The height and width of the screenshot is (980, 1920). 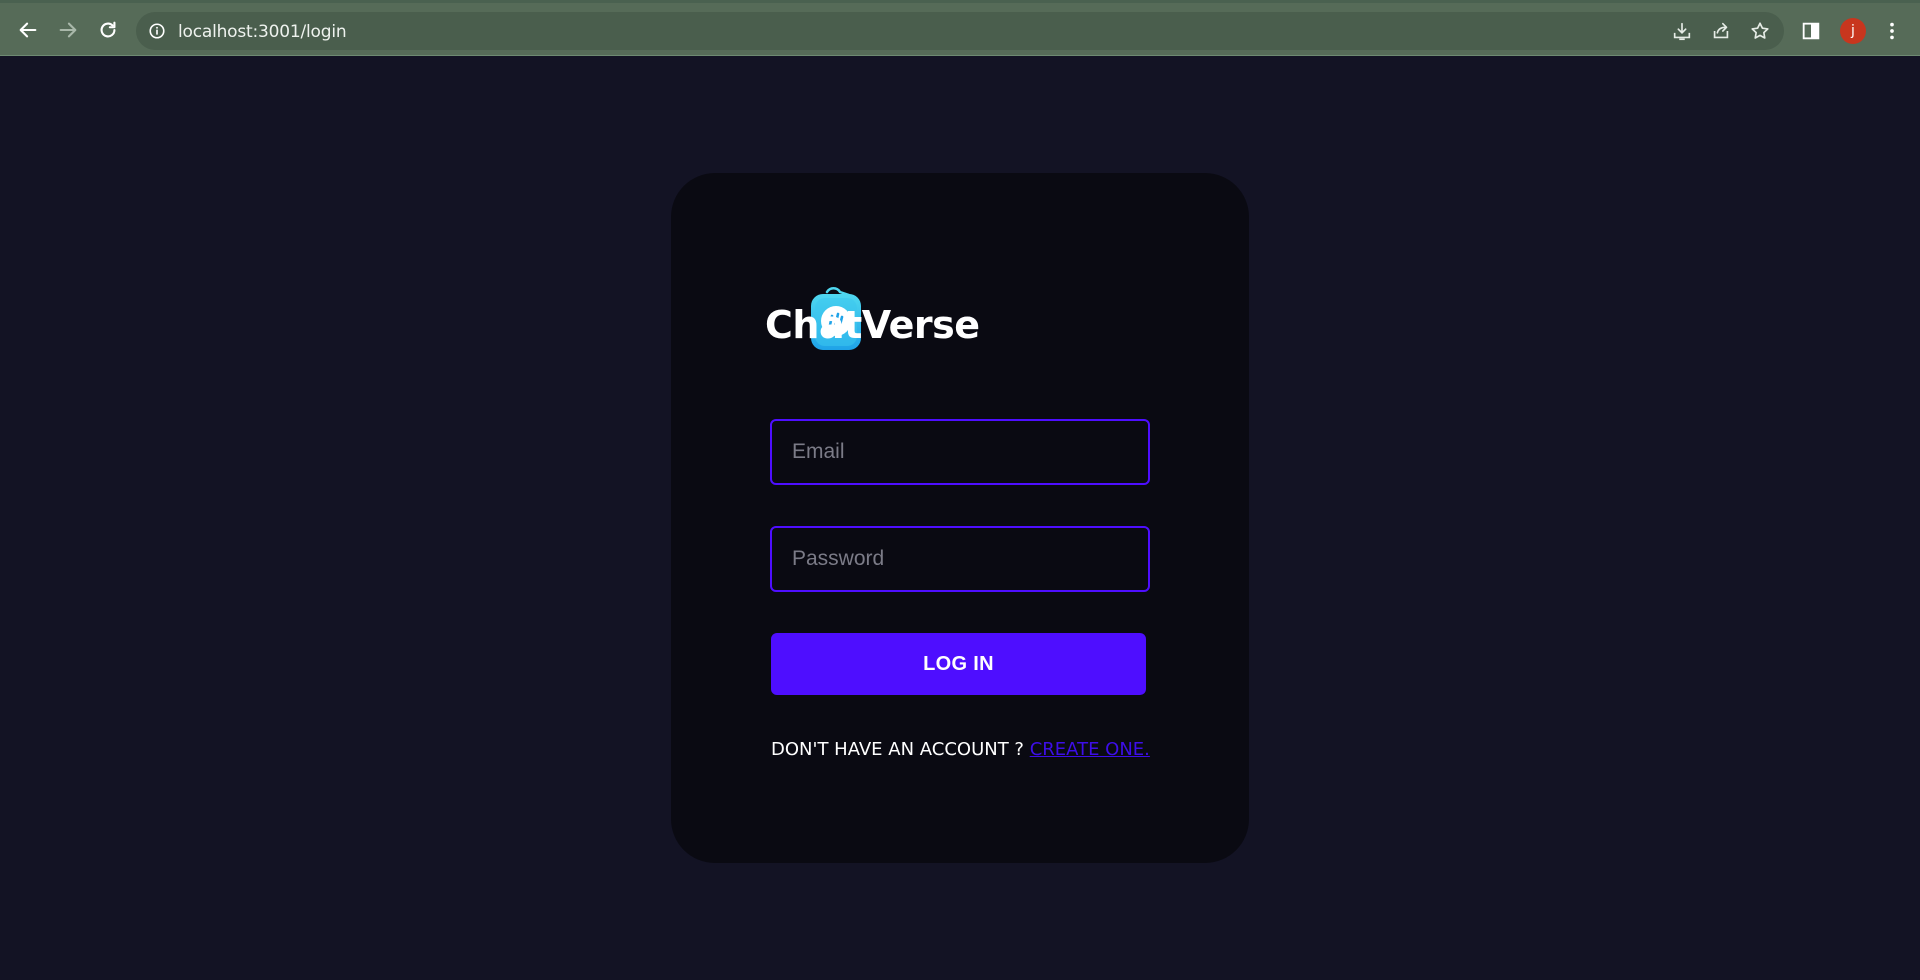 I want to click on back-button, so click(x=28, y=30).